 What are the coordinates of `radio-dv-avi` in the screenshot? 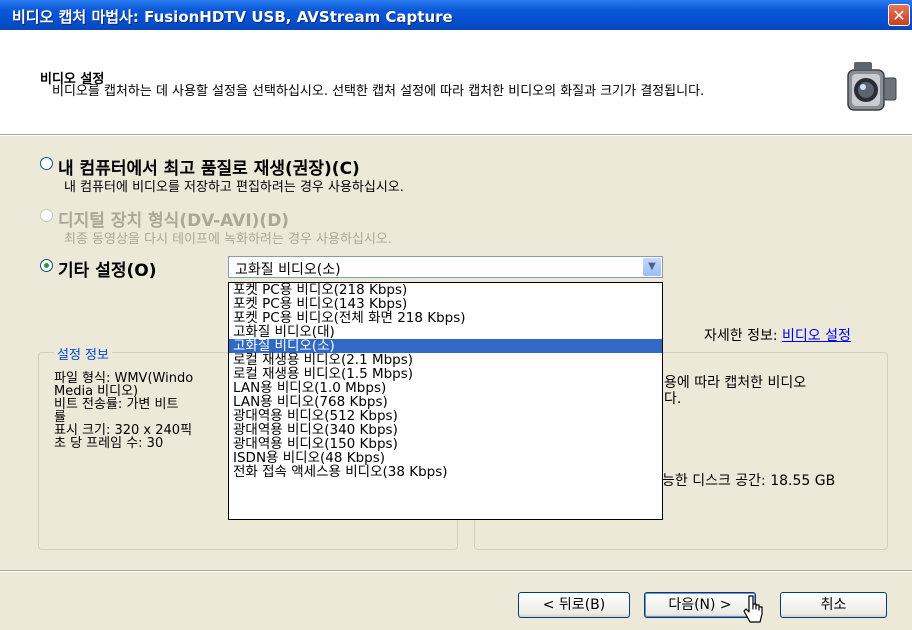 It's located at (46, 215).